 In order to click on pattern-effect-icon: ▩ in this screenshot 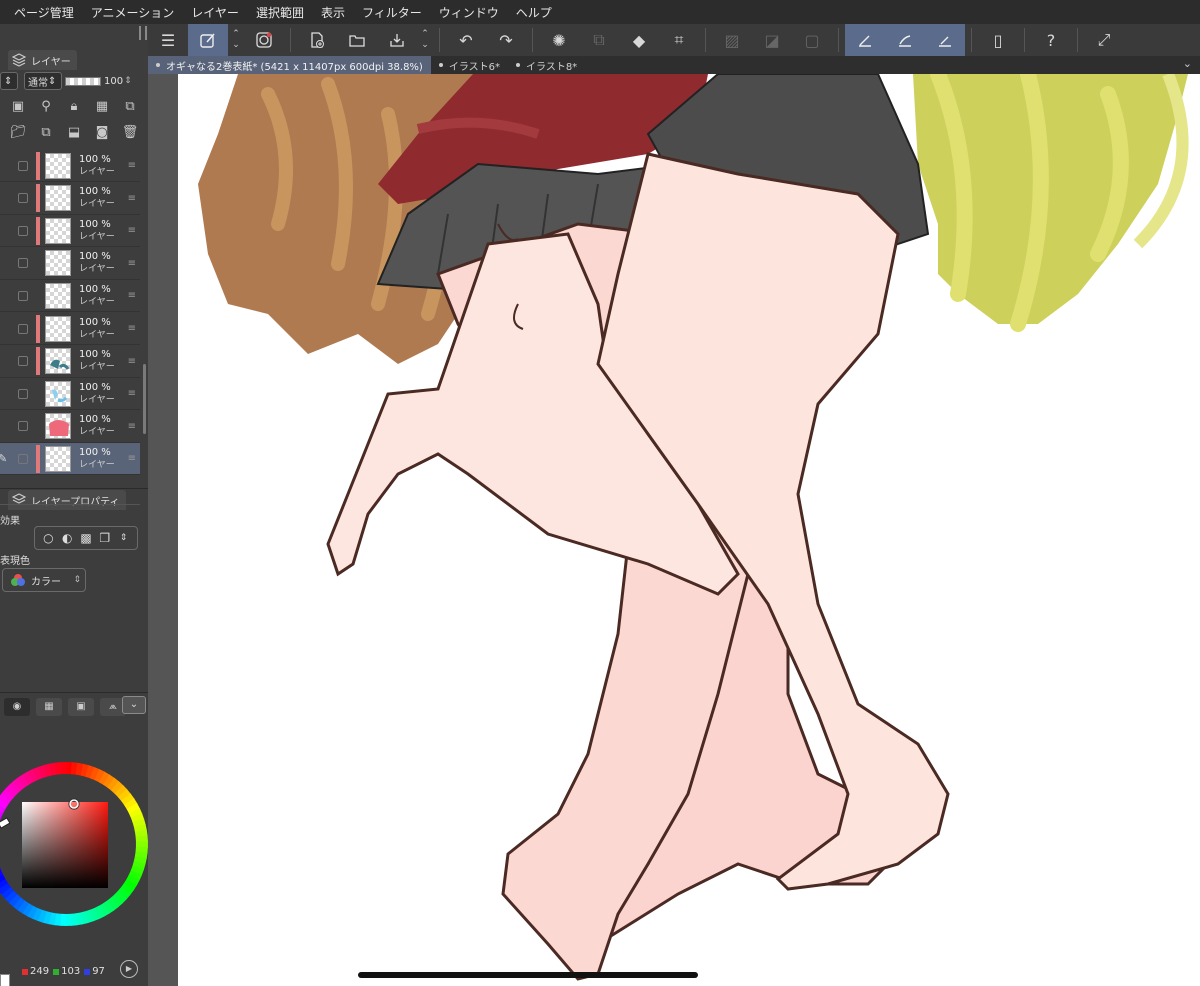, I will do `click(86, 538)`.